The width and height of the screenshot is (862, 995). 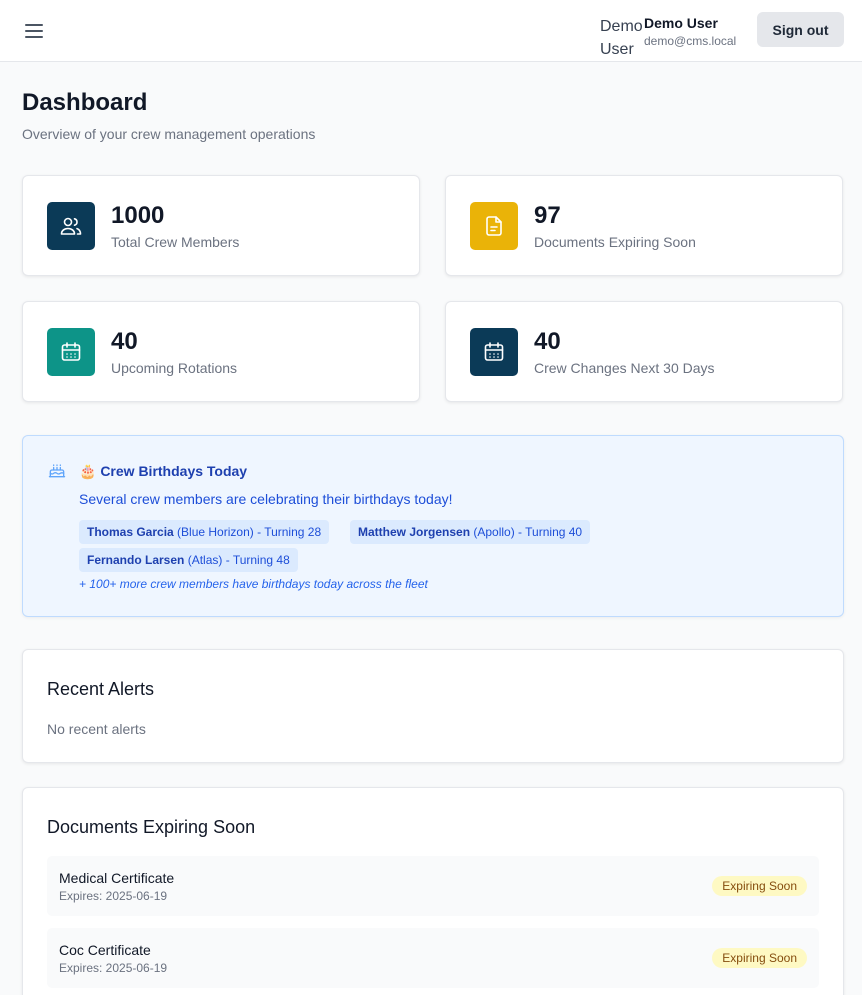 What do you see at coordinates (130, 532) in the screenshot?
I see `birthday-person-name: Thomas Garcia` at bounding box center [130, 532].